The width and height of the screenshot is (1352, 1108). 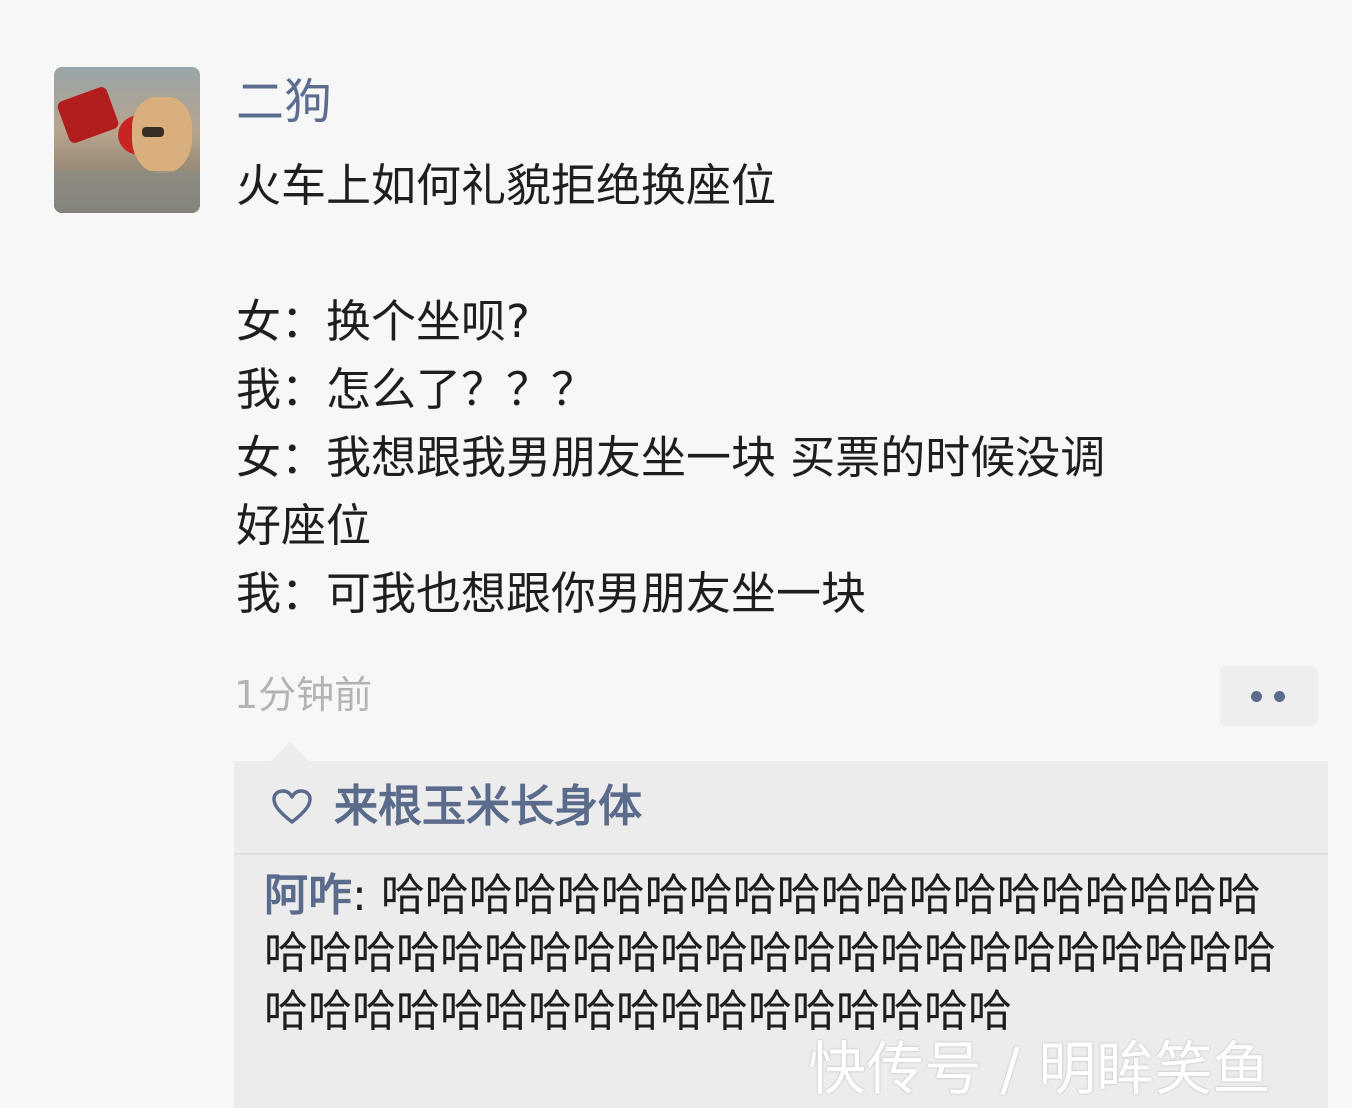 What do you see at coordinates (290, 752) in the screenshot?
I see `comment-box-pointer` at bounding box center [290, 752].